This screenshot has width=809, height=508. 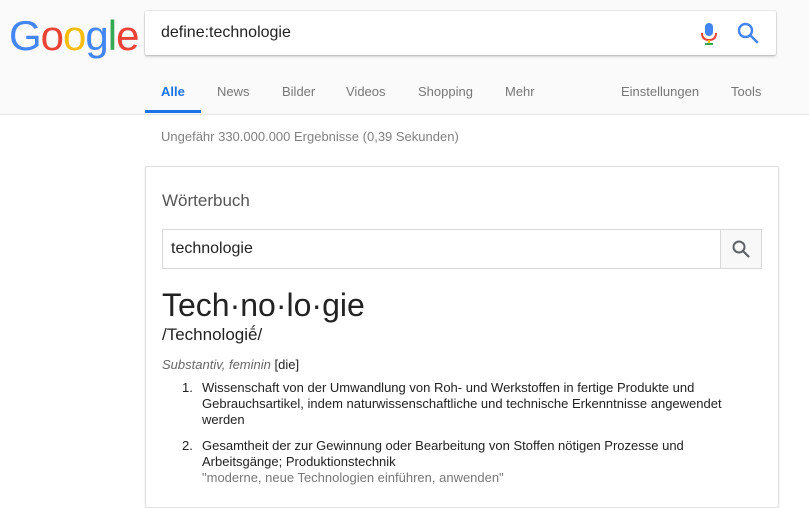 What do you see at coordinates (709, 34) in the screenshot?
I see `microphone-icon` at bounding box center [709, 34].